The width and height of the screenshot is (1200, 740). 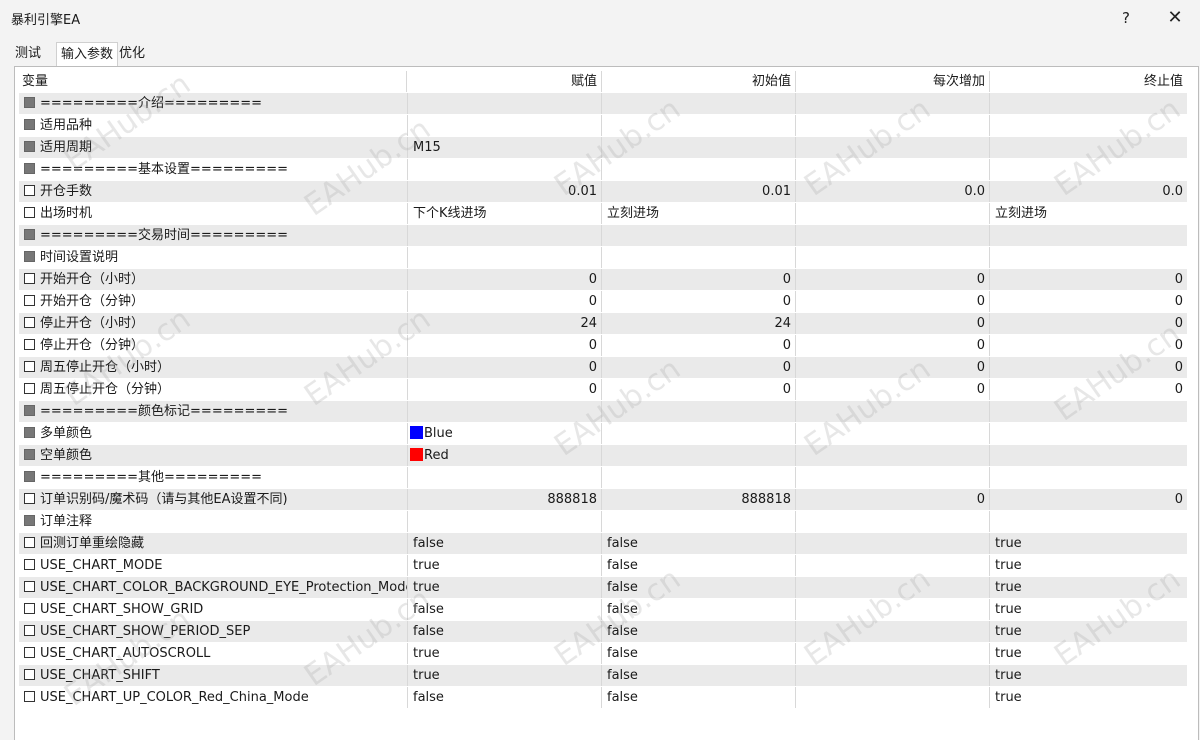 I want to click on column-header-variable: 变量, so click(x=213, y=81).